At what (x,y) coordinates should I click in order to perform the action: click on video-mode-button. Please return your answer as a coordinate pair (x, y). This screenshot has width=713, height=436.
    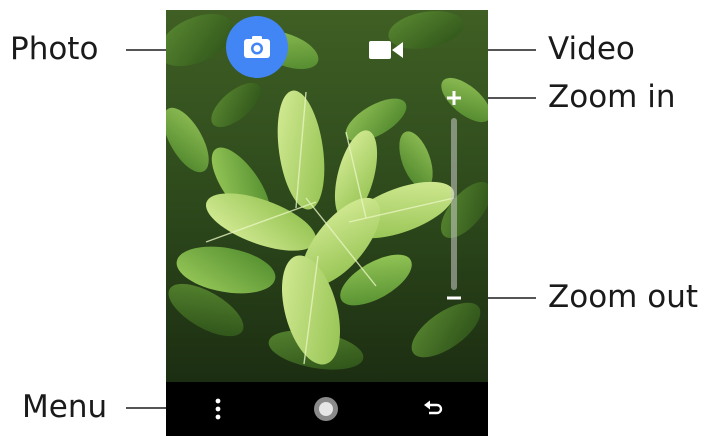
    Looking at the image, I should click on (386, 50).